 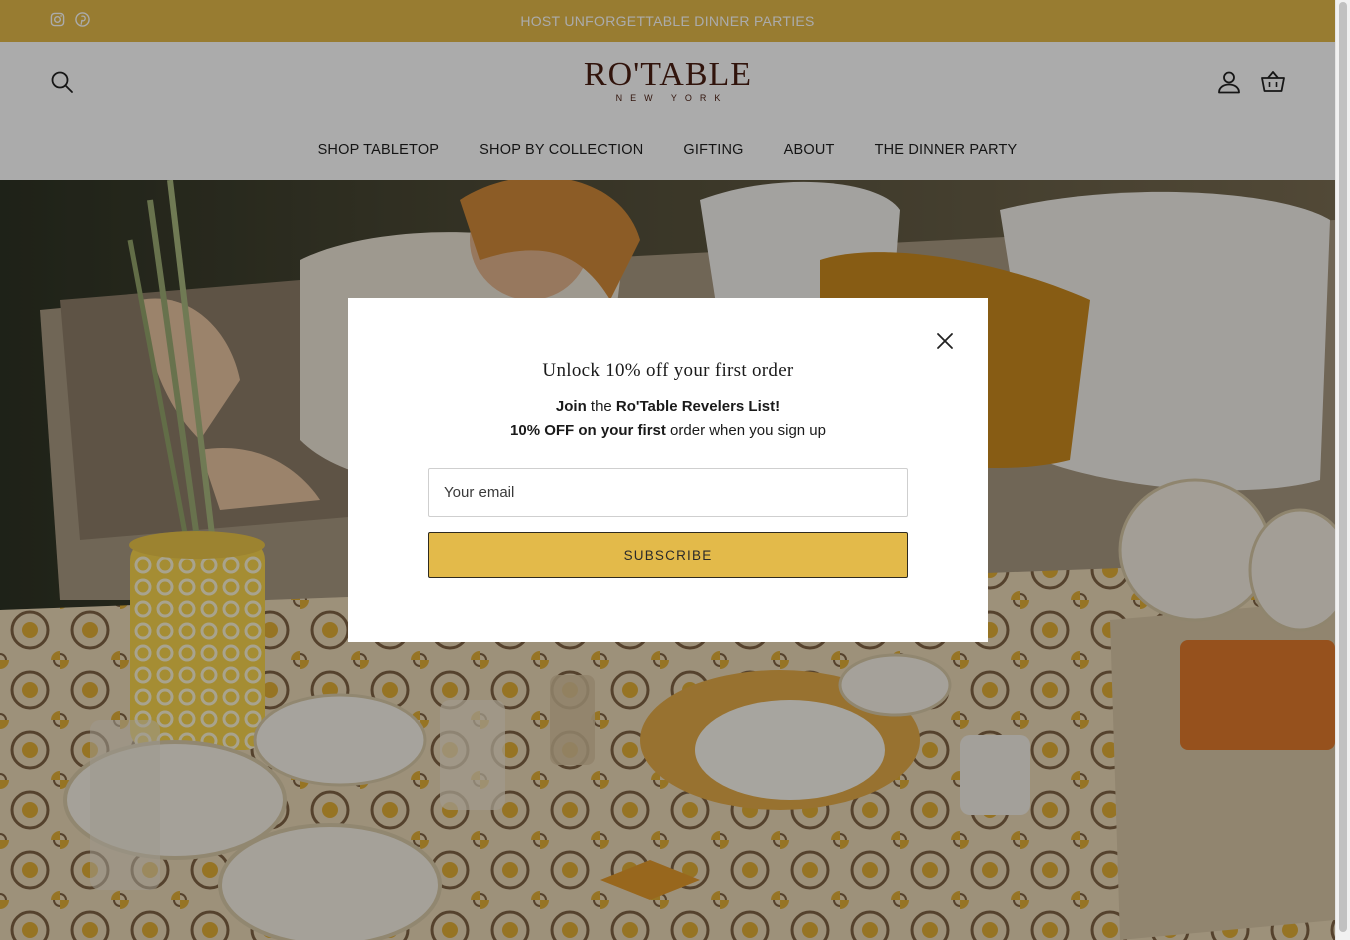 I want to click on popup-title: Unlock 10% off your first order, so click(x=668, y=370).